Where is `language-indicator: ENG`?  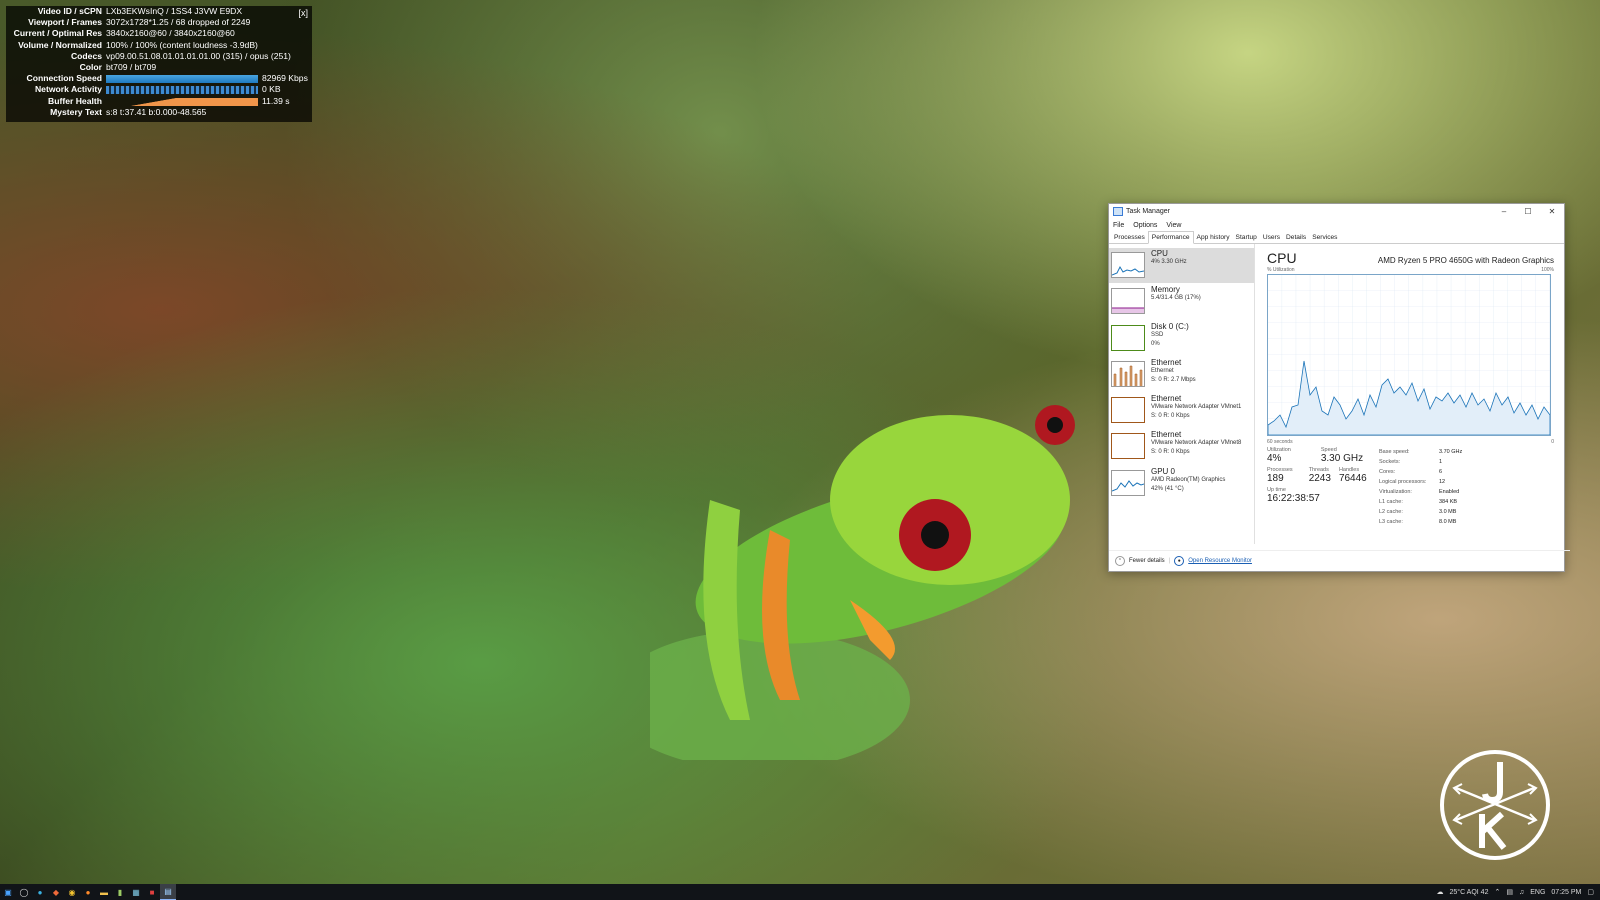
language-indicator: ENG is located at coordinates (1537, 892).